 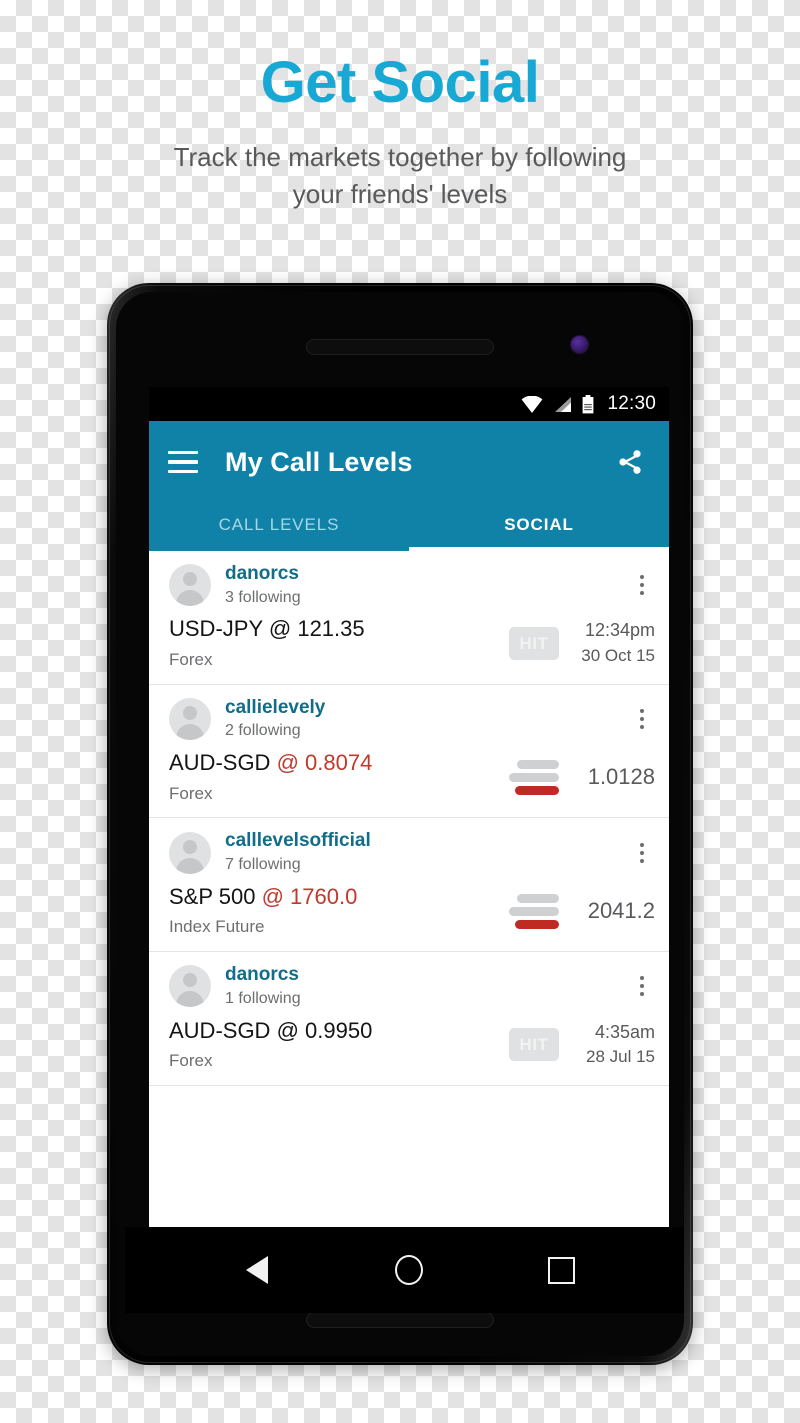 I want to click on following-count: 2 following, so click(x=263, y=731).